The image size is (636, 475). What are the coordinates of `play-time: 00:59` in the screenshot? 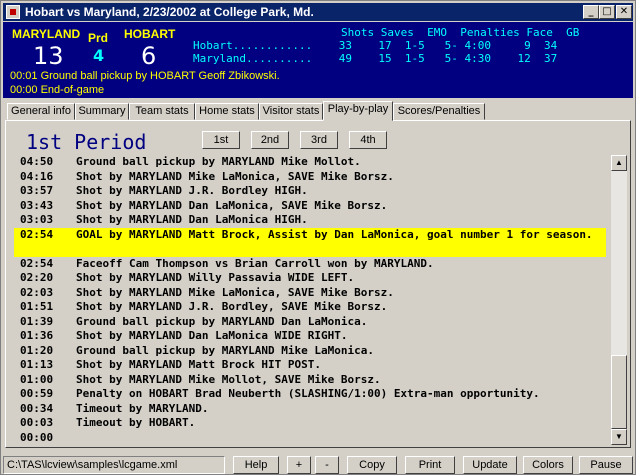 It's located at (37, 393).